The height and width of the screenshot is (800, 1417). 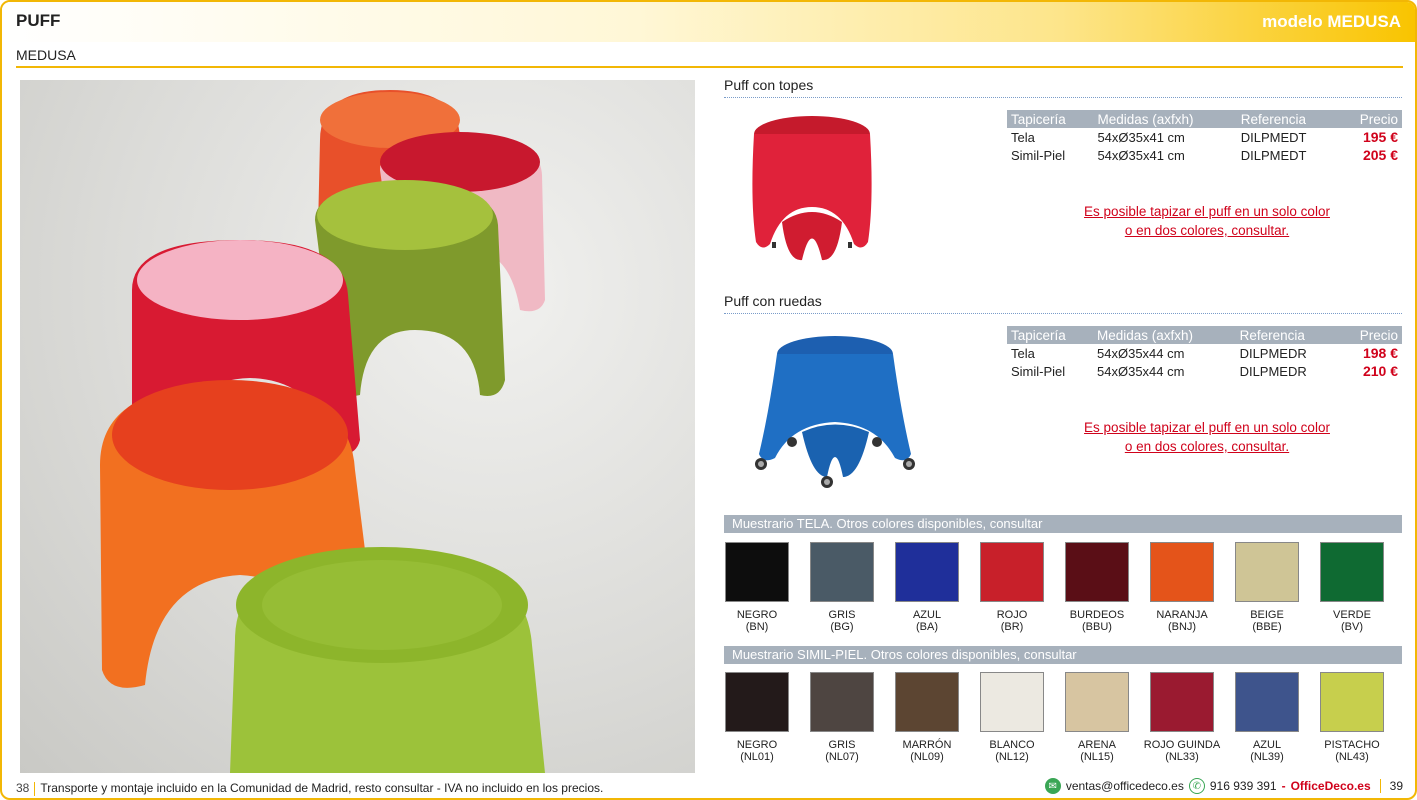 I want to click on swatch-code: (BV), so click(x=1352, y=627).